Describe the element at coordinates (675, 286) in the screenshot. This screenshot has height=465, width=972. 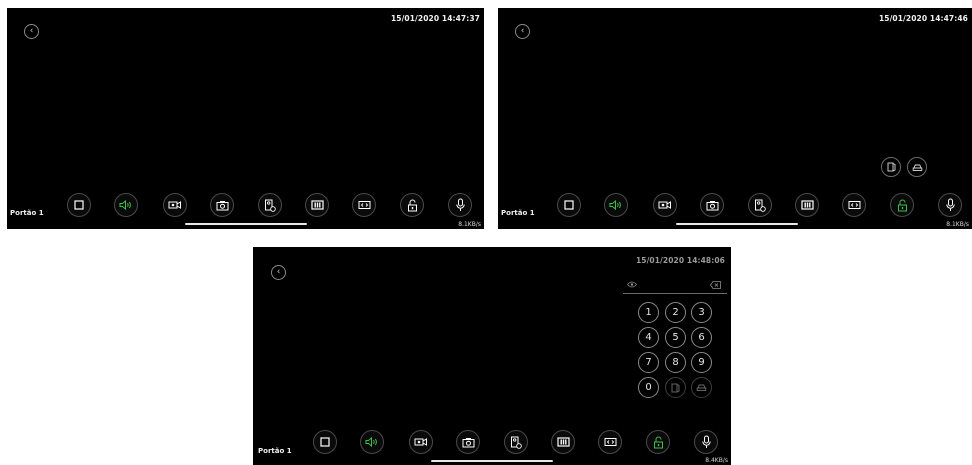
I see `keypad-entry-field` at that location.